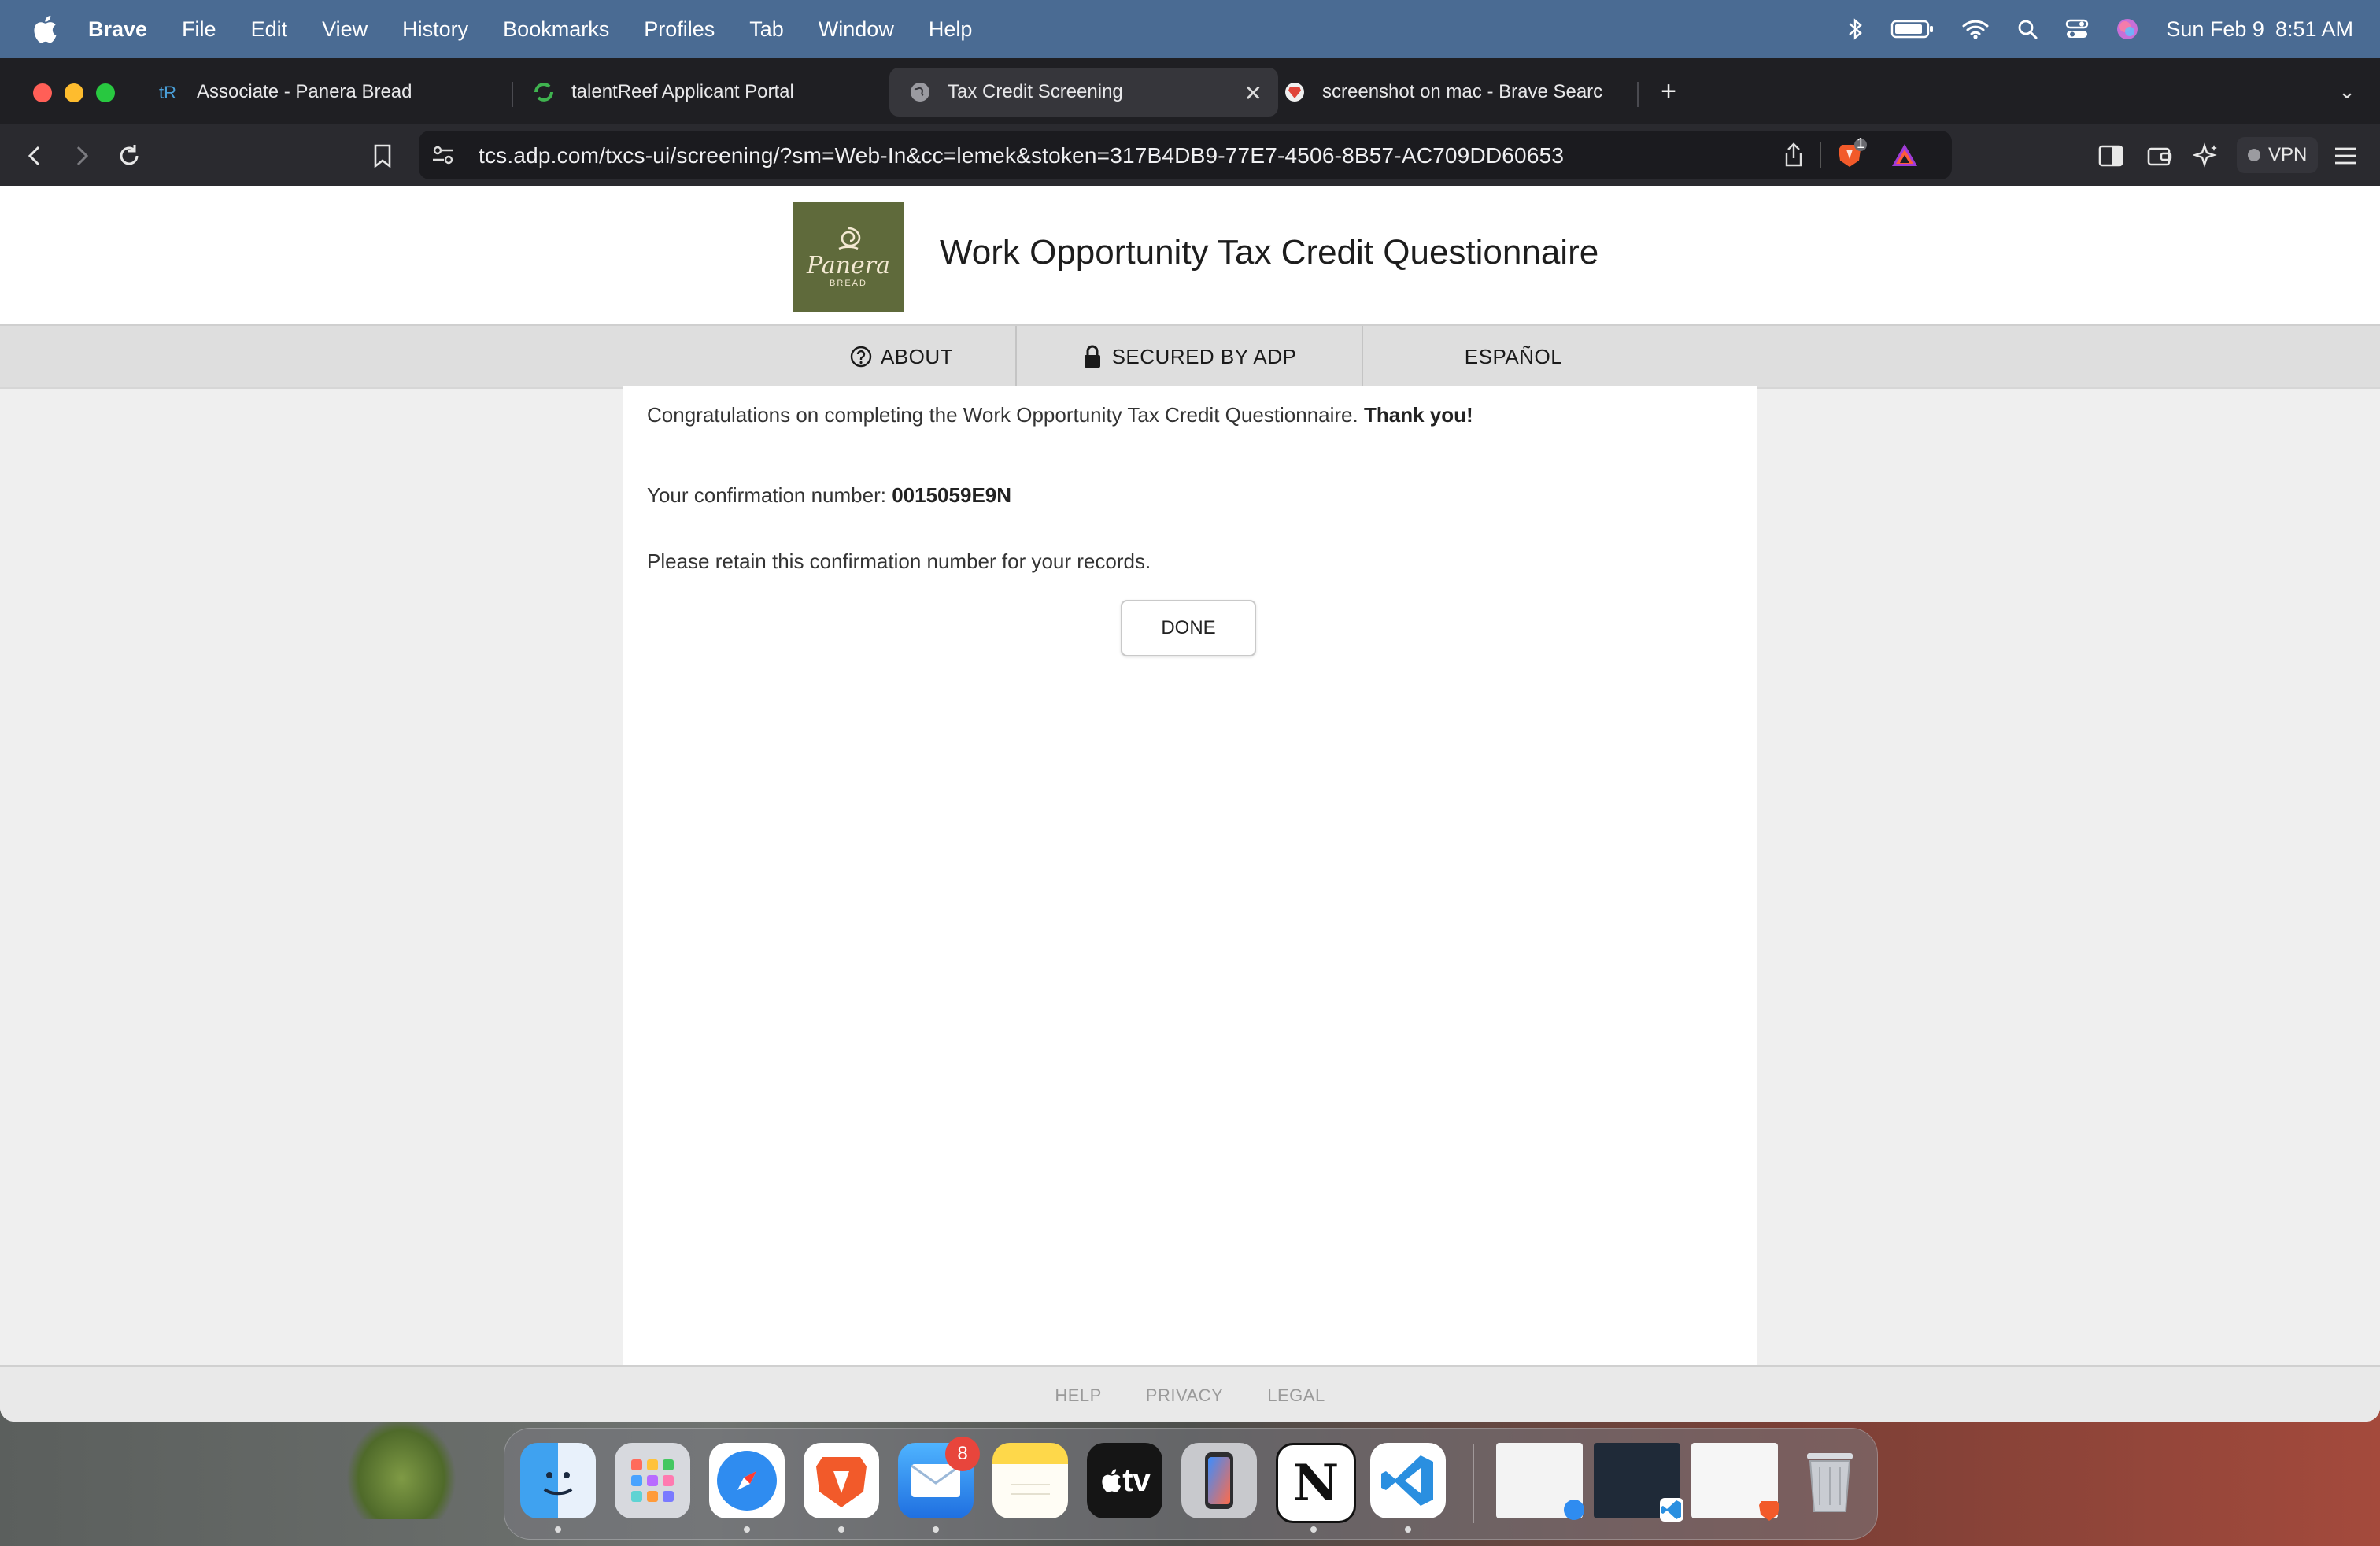 The width and height of the screenshot is (2380, 1546). What do you see at coordinates (2314, 29) in the screenshot?
I see `menu-time: 8:51 AM` at bounding box center [2314, 29].